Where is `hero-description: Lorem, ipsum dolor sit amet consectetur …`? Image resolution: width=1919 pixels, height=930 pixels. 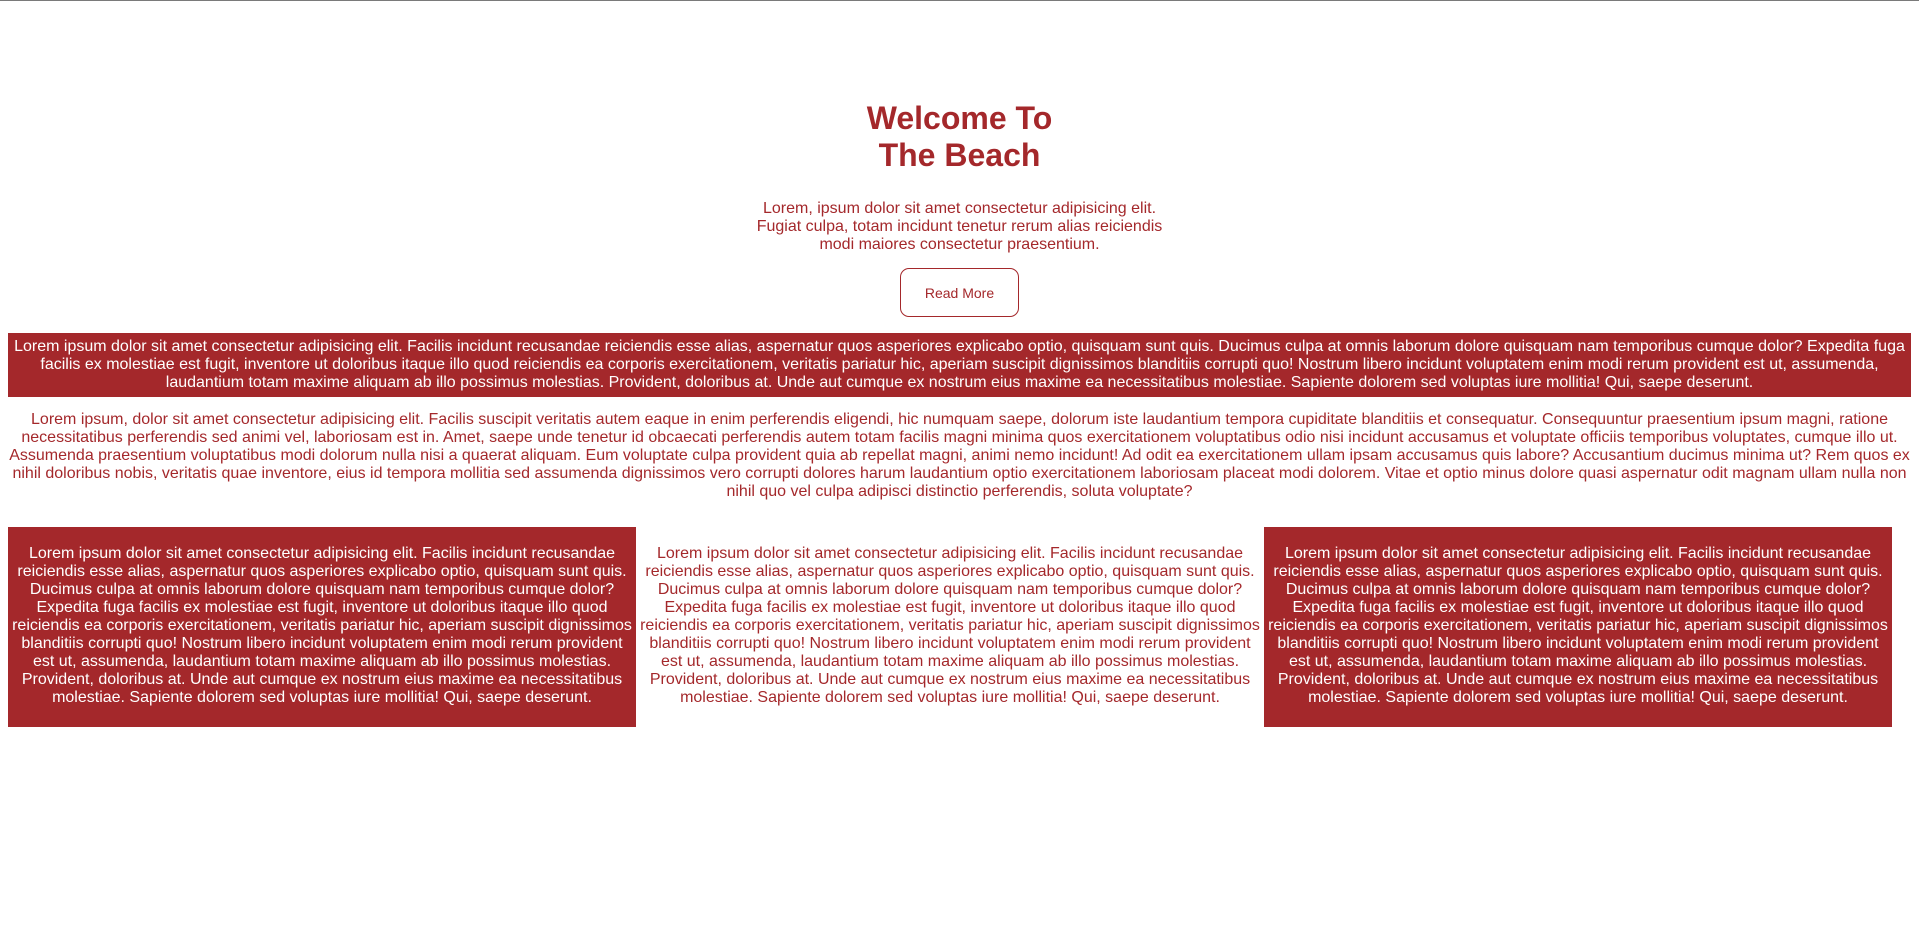 hero-description: Lorem, ipsum dolor sit amet consectetur … is located at coordinates (959, 226).